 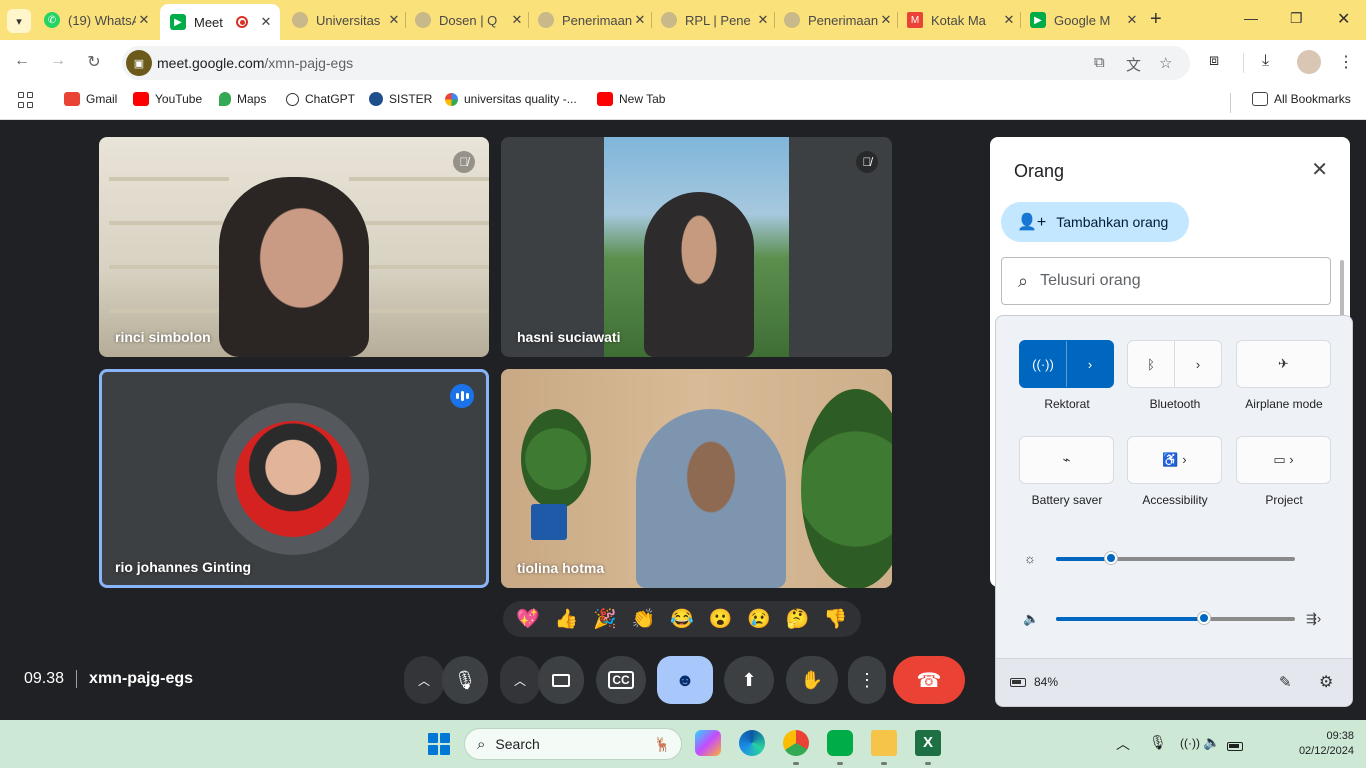 What do you see at coordinates (439, 744) in the screenshot?
I see `start-button` at bounding box center [439, 744].